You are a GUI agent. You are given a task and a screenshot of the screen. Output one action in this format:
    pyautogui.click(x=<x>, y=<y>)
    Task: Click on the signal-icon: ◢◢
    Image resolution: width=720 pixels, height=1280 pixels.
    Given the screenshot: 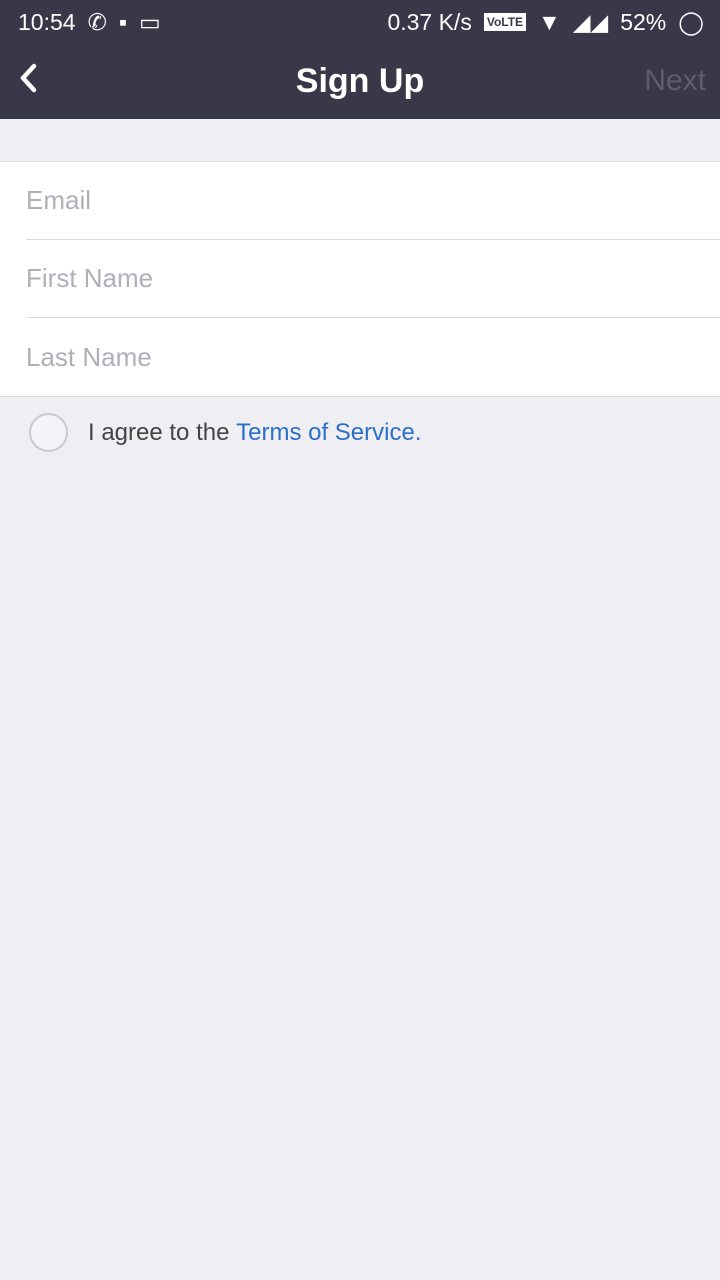 What is the action you would take?
    pyautogui.click(x=590, y=21)
    